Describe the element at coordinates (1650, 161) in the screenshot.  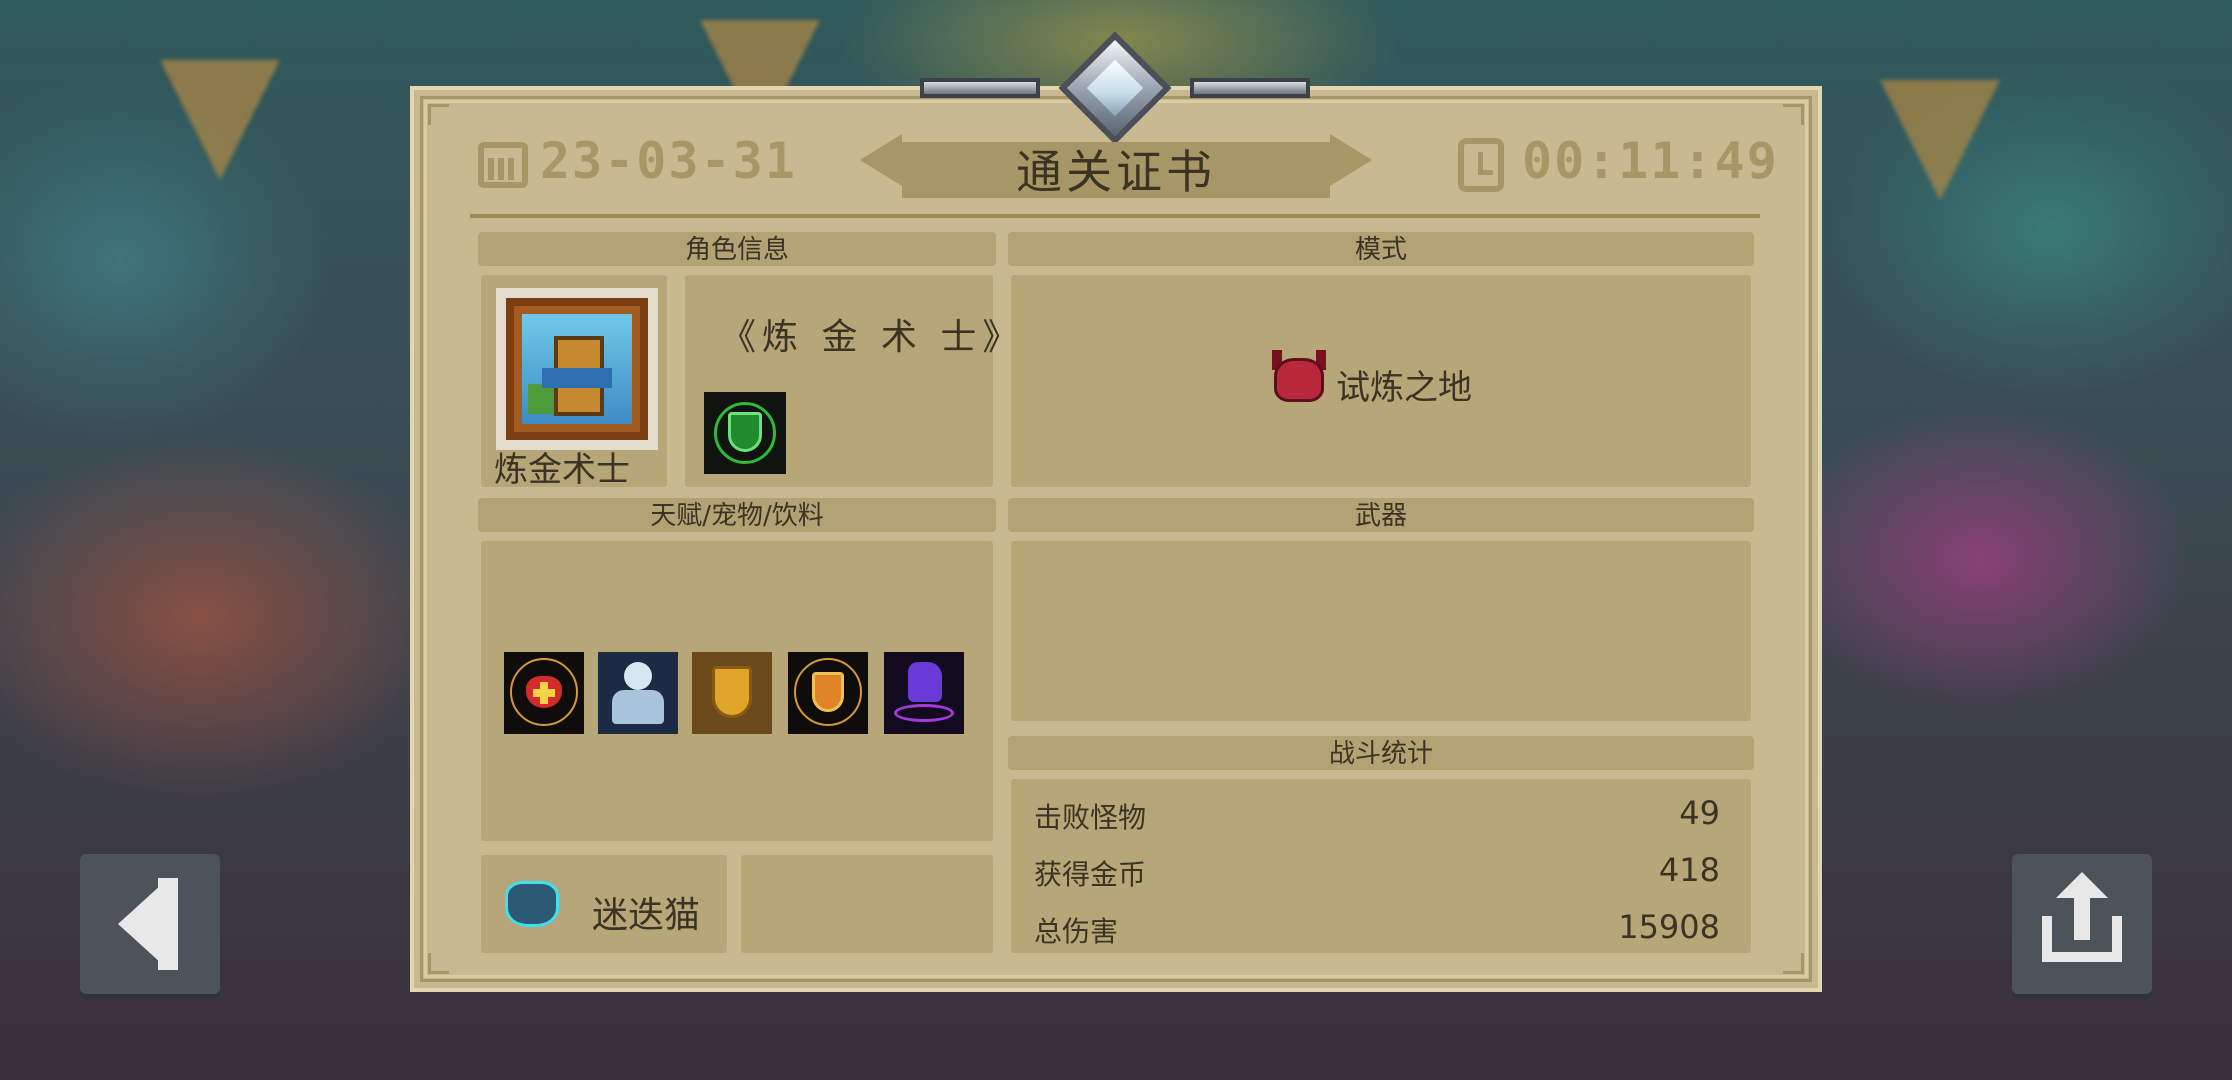
I see `time-text: 00:11:49` at that location.